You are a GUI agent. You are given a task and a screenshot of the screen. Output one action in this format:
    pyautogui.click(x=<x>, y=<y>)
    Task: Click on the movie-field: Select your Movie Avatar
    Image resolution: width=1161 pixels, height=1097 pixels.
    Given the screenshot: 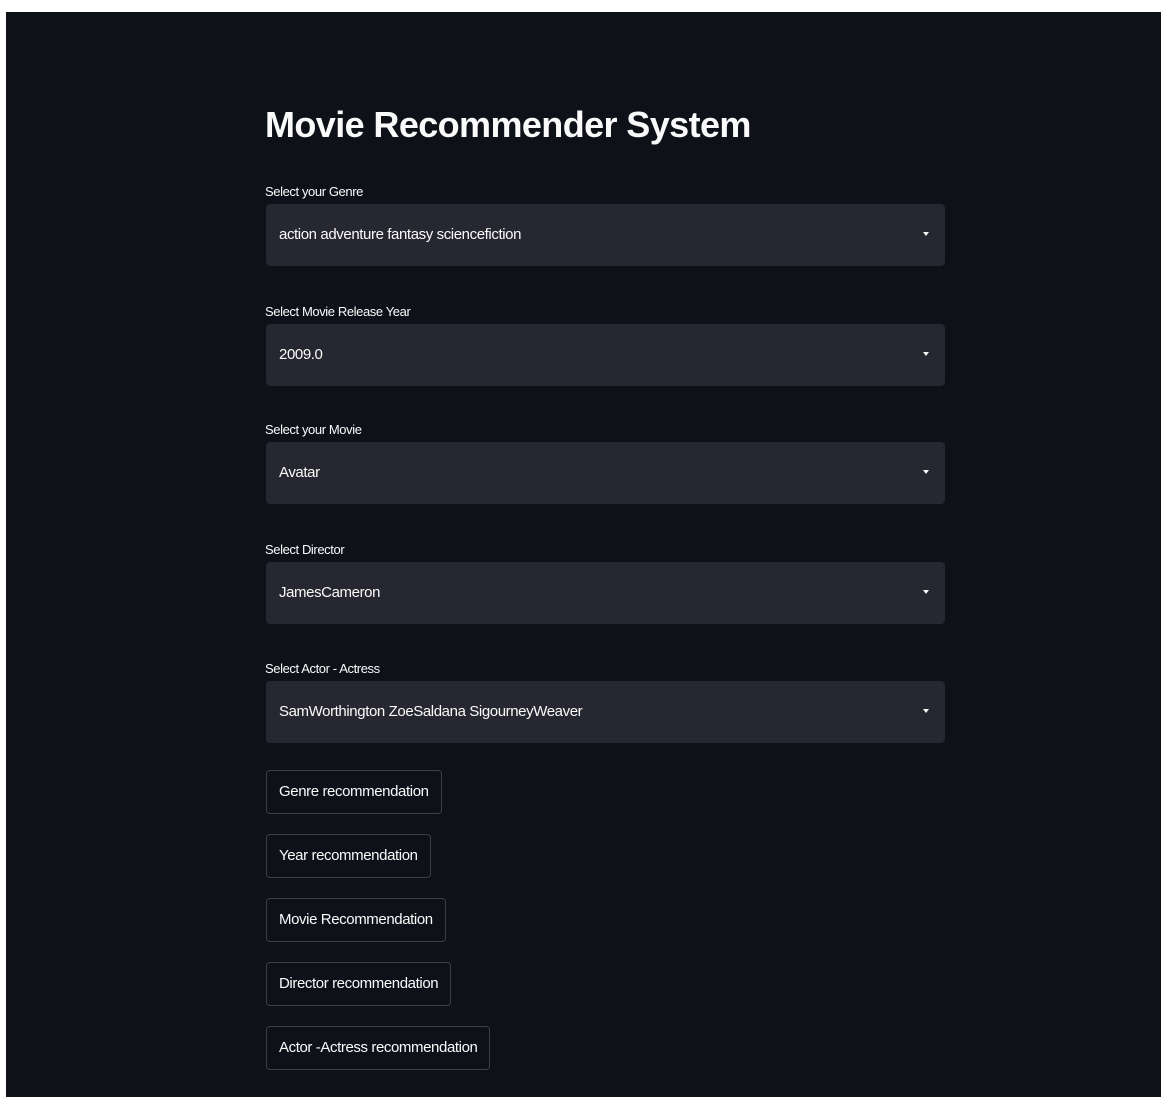 What is the action you would take?
    pyautogui.click(x=605, y=462)
    